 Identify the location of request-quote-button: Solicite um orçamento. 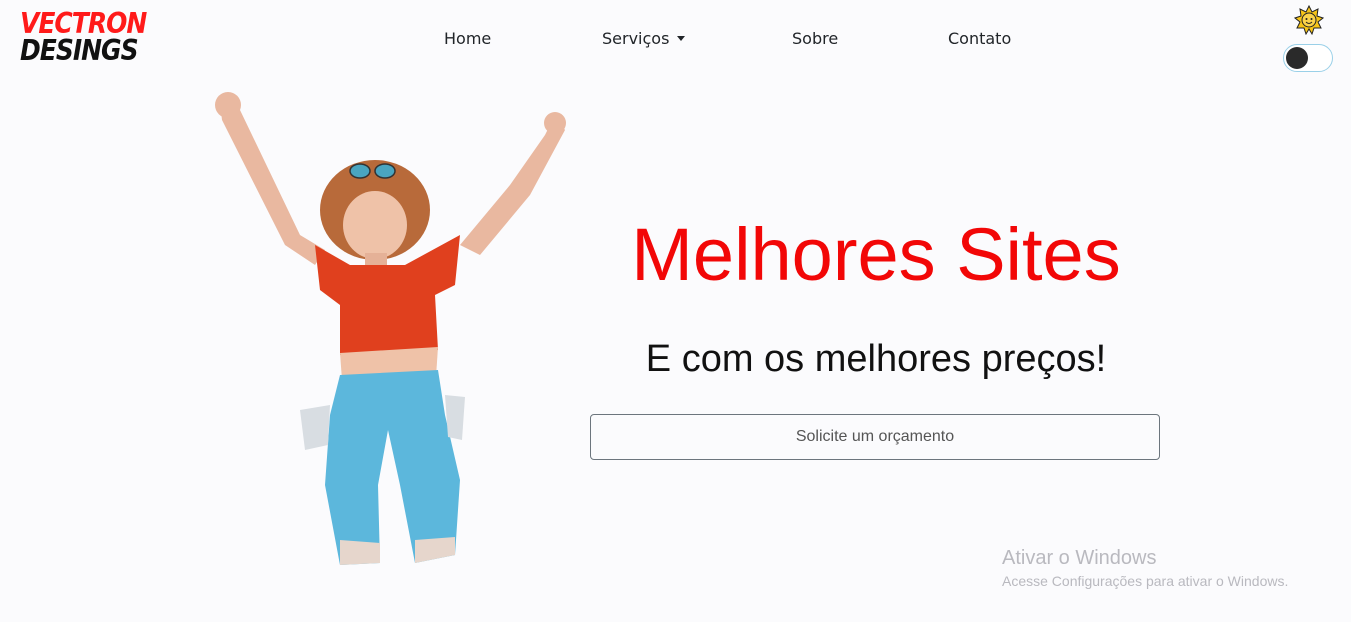
(875, 437).